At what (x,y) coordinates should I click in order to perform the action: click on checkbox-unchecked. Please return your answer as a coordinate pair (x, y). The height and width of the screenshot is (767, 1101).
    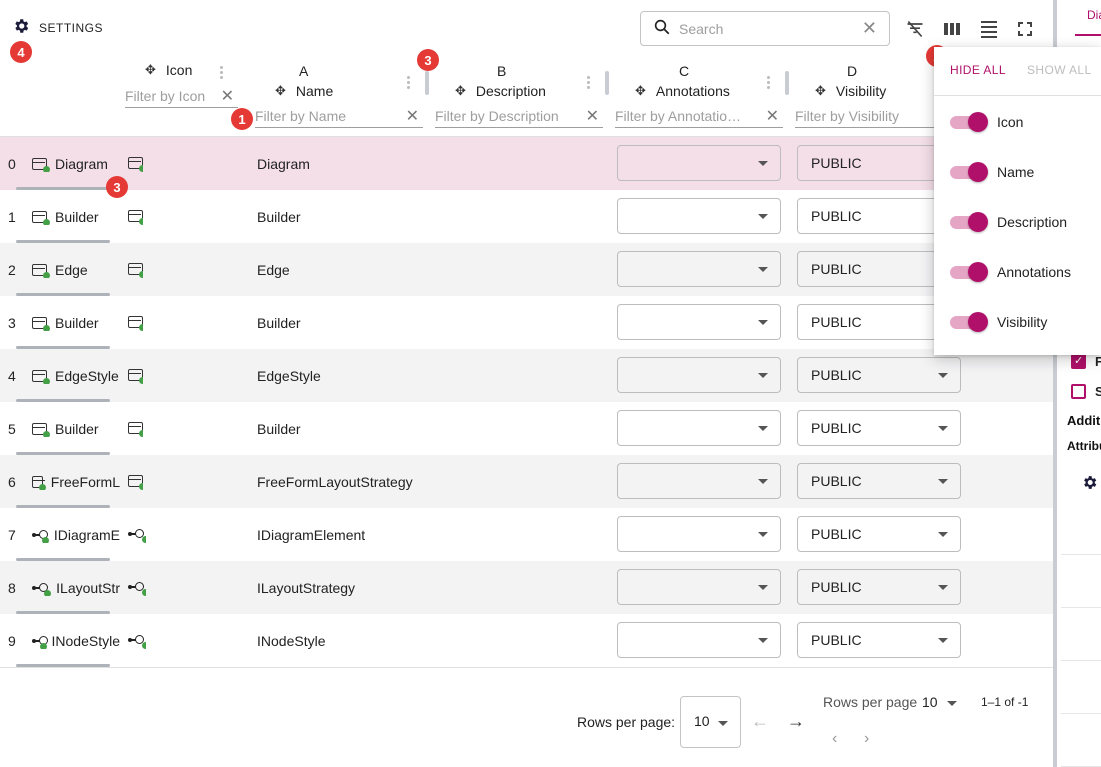
    Looking at the image, I should click on (1078, 391).